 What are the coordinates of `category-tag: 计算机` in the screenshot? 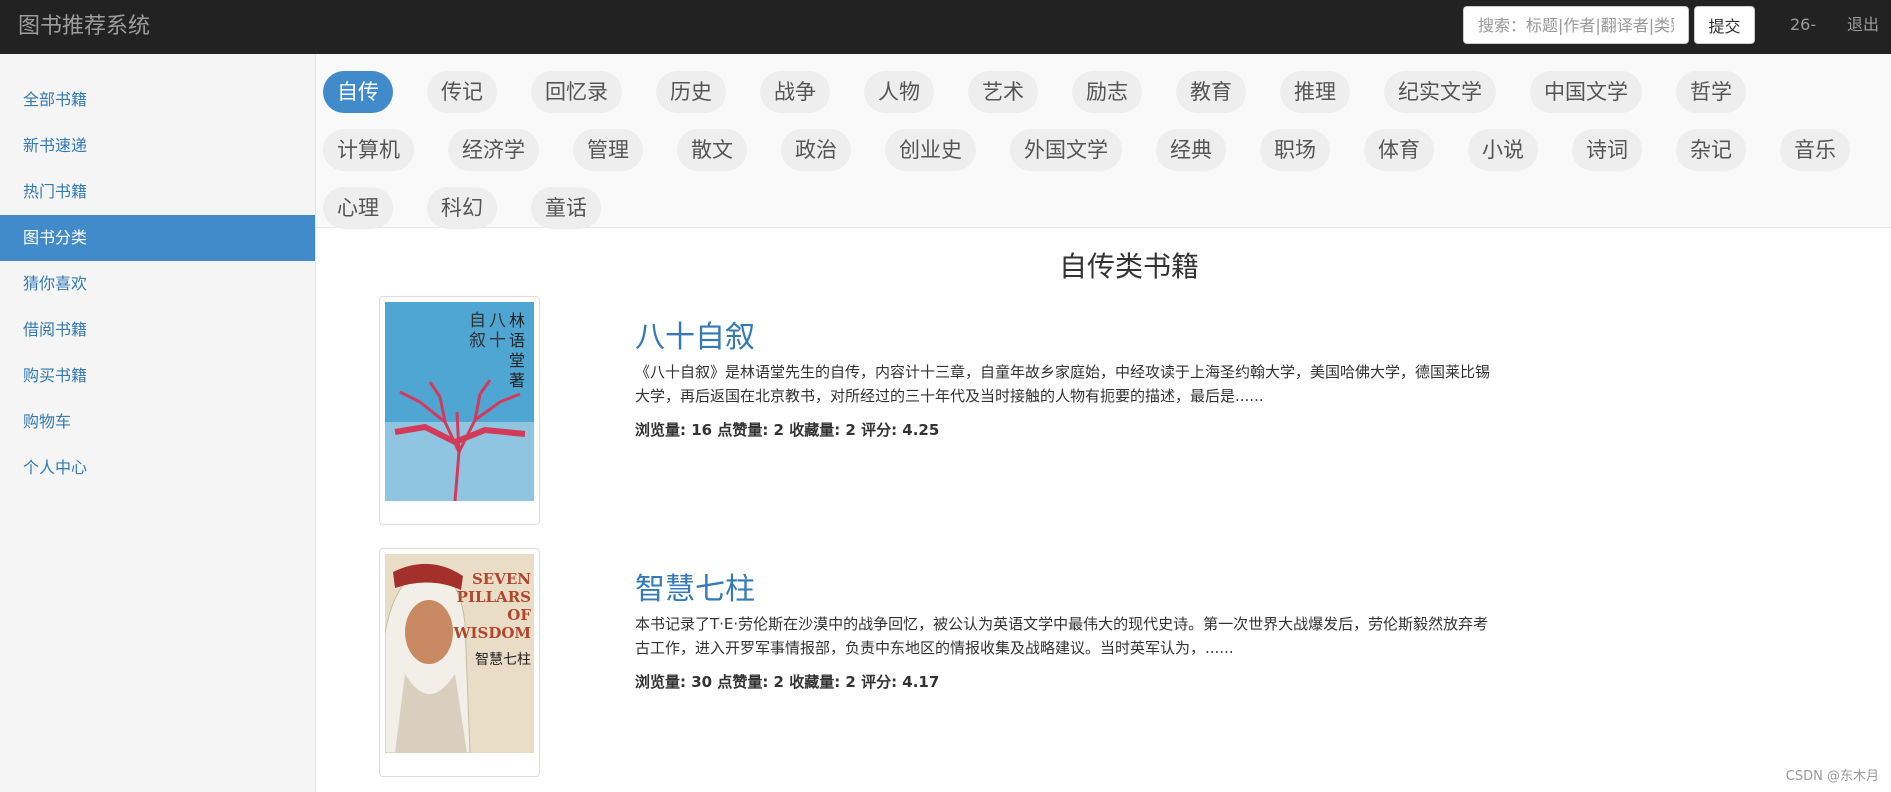 It's located at (368, 150).